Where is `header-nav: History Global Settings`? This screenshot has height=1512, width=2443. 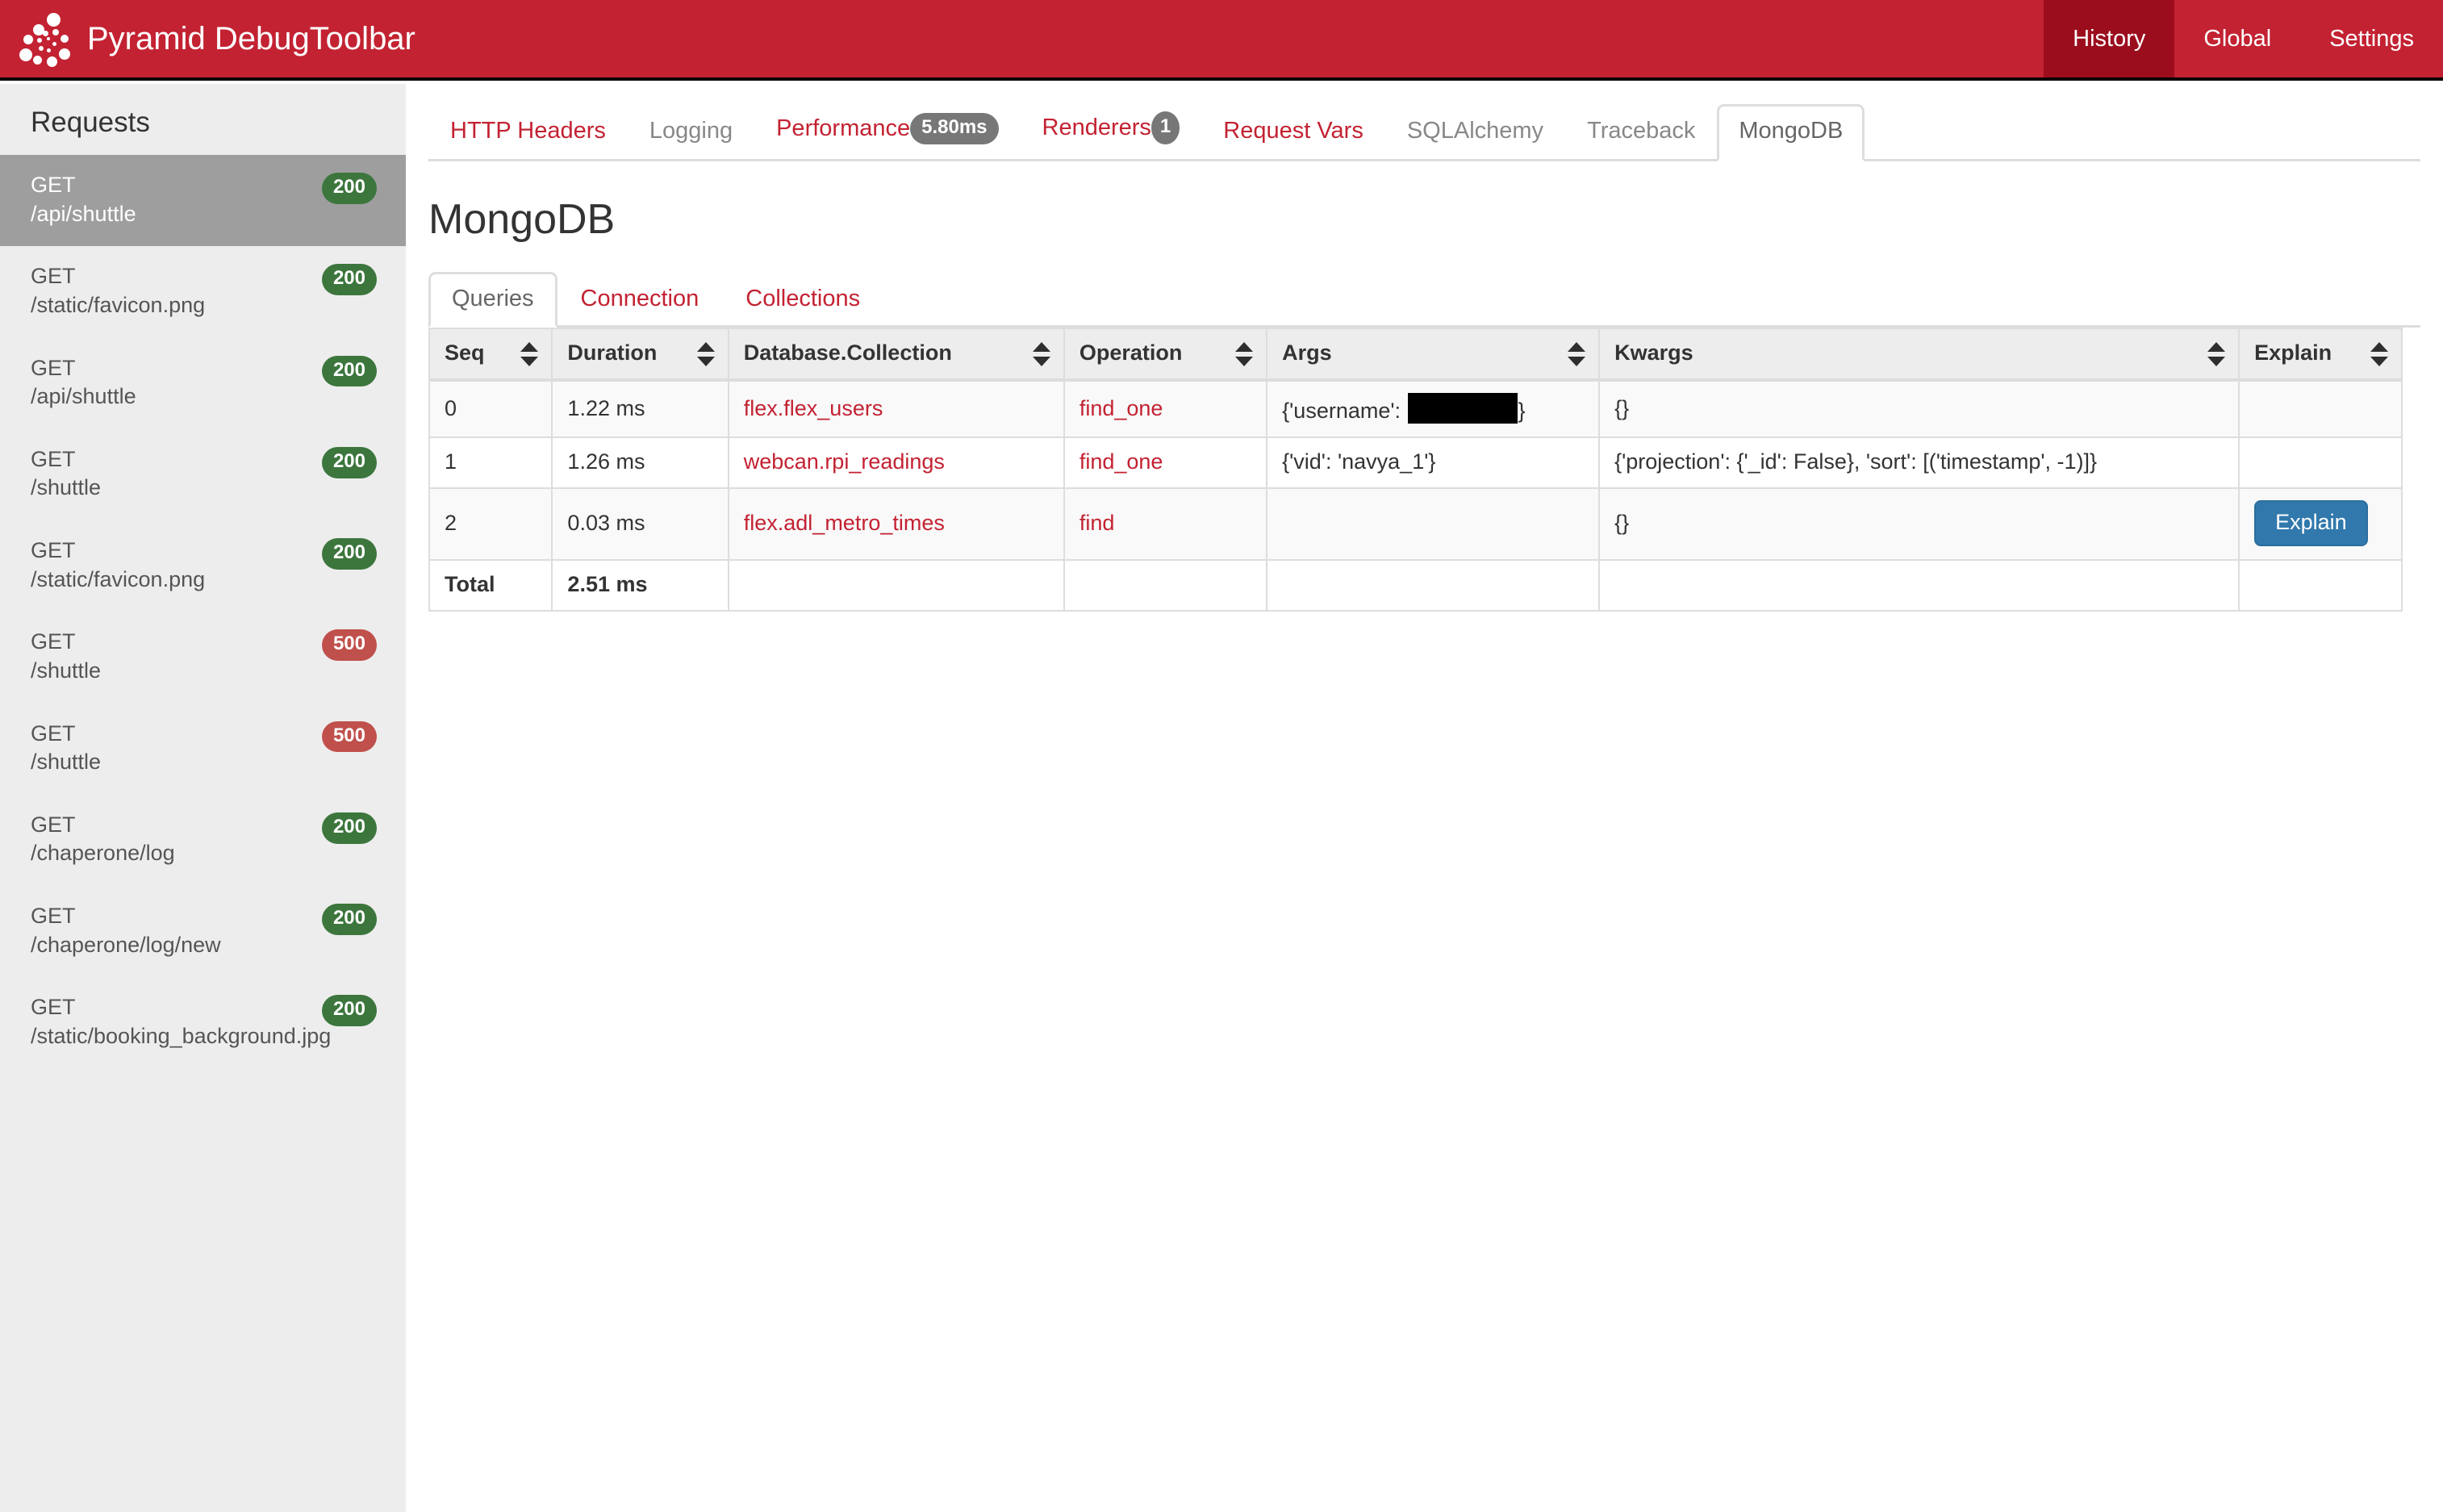
header-nav: History Global Settings is located at coordinates (2243, 38).